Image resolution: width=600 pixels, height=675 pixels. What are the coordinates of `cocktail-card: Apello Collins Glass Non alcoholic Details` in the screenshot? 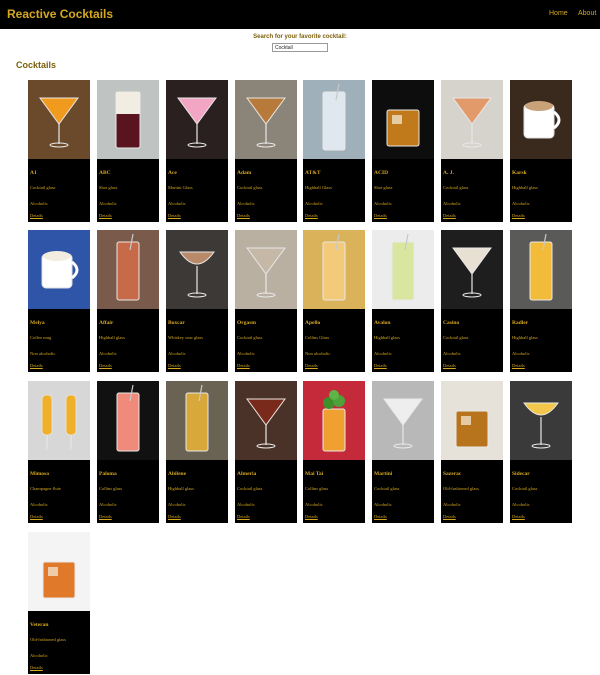 It's located at (334, 301).